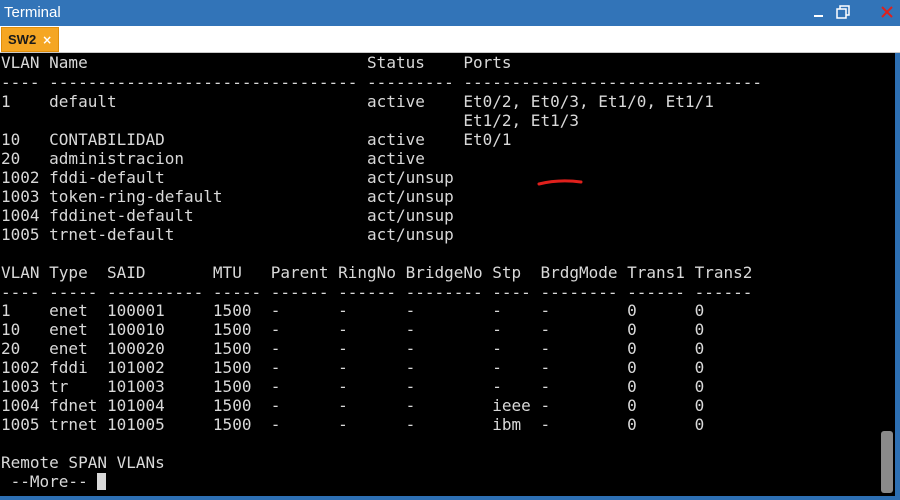  I want to click on window-border-bottom, so click(450, 498).